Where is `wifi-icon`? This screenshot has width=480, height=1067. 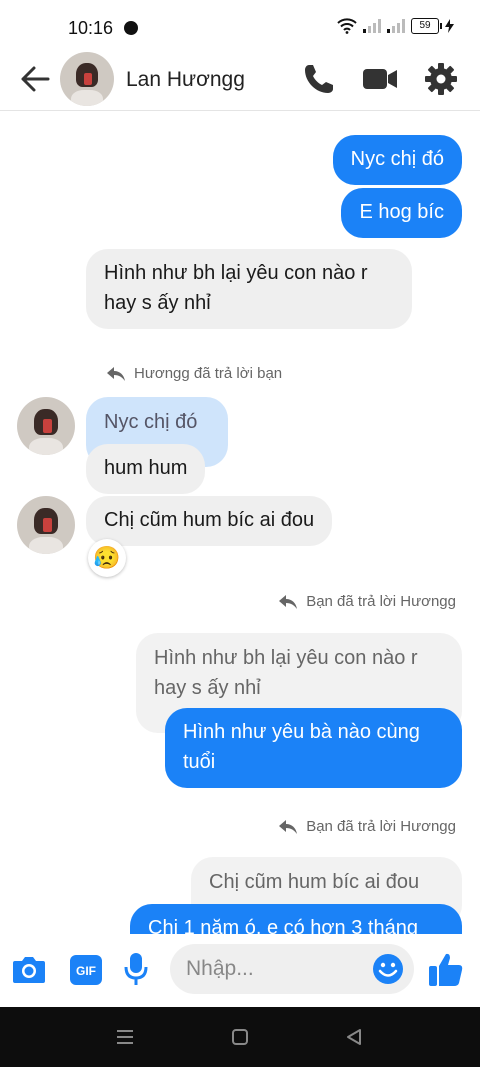
wifi-icon is located at coordinates (347, 26).